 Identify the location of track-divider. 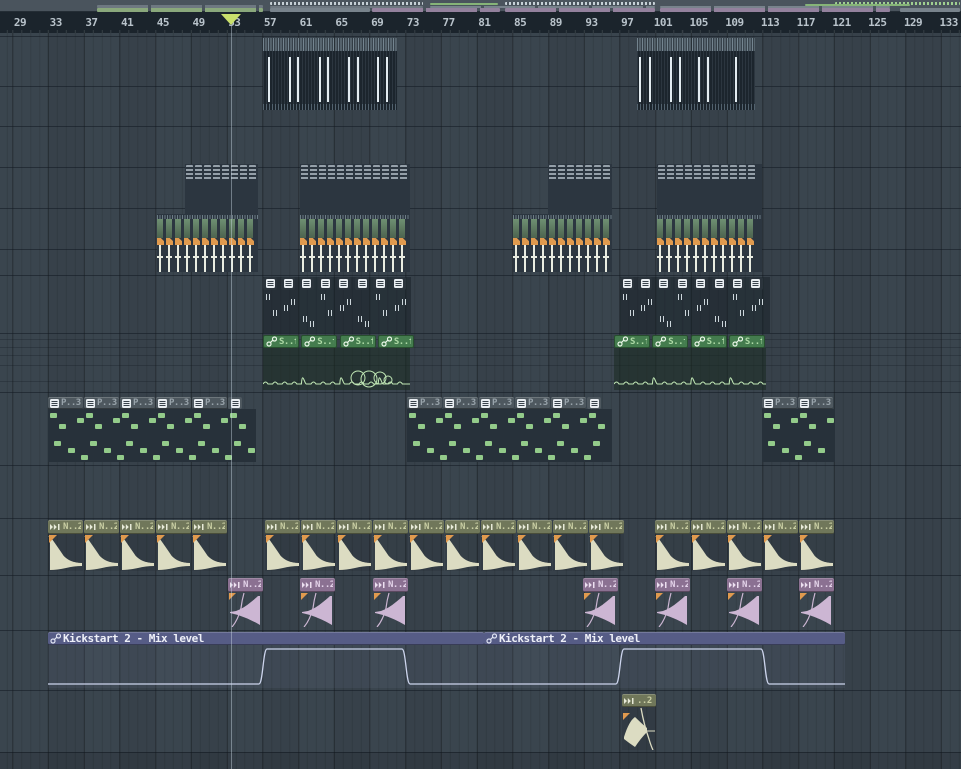
(480, 690).